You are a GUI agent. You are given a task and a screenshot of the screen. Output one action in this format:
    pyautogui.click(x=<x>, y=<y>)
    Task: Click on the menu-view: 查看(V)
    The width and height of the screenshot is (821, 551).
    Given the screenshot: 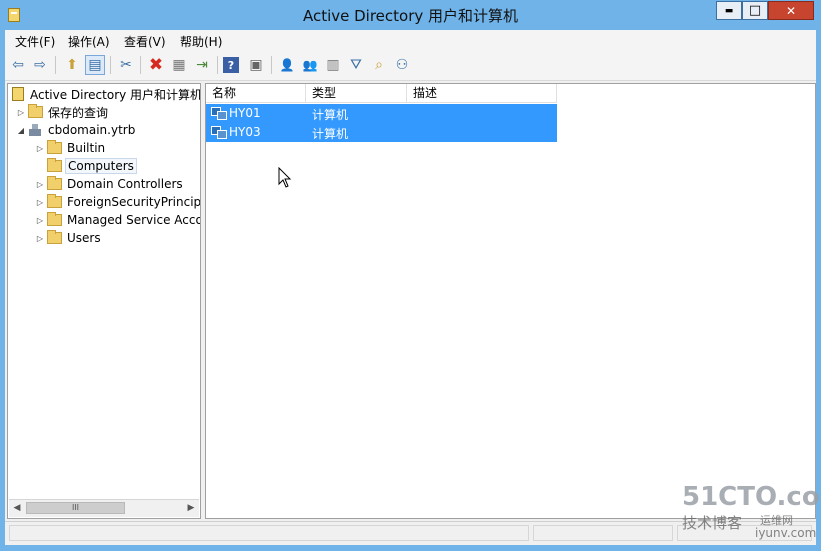 What is the action you would take?
    pyautogui.click(x=145, y=41)
    